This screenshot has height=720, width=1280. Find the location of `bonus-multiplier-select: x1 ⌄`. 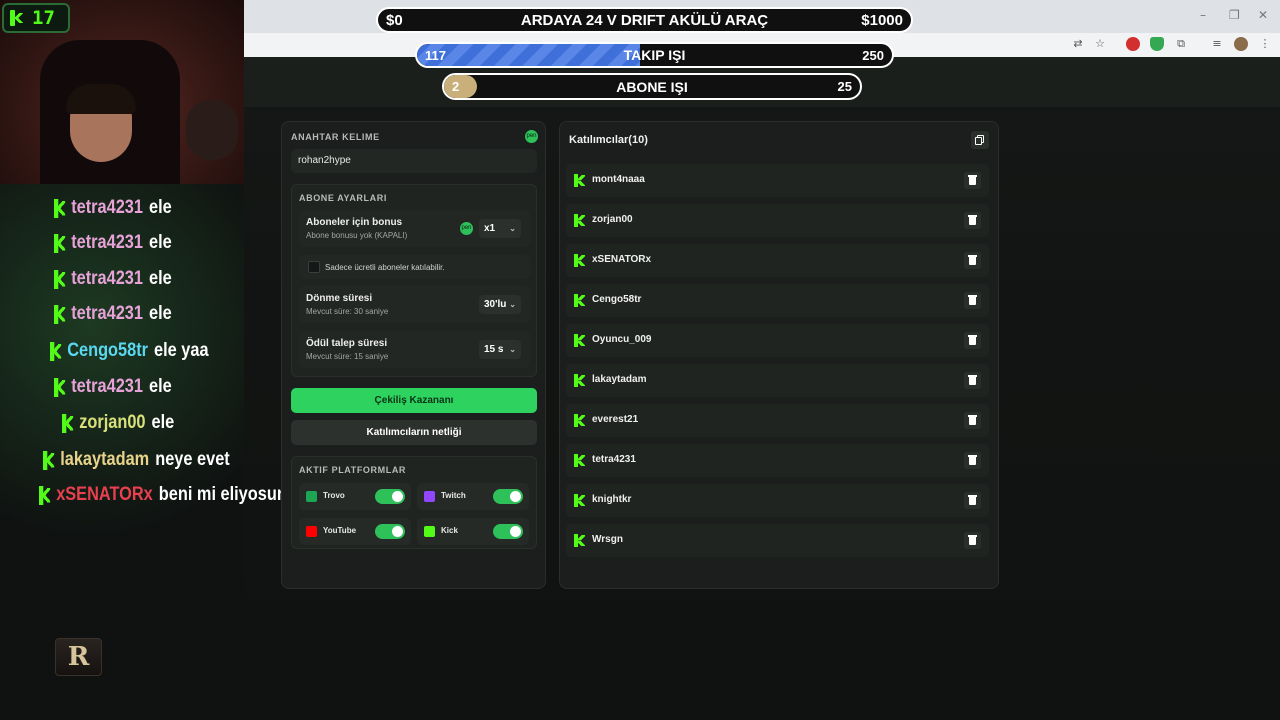

bonus-multiplier-select: x1 ⌄ is located at coordinates (500, 228).